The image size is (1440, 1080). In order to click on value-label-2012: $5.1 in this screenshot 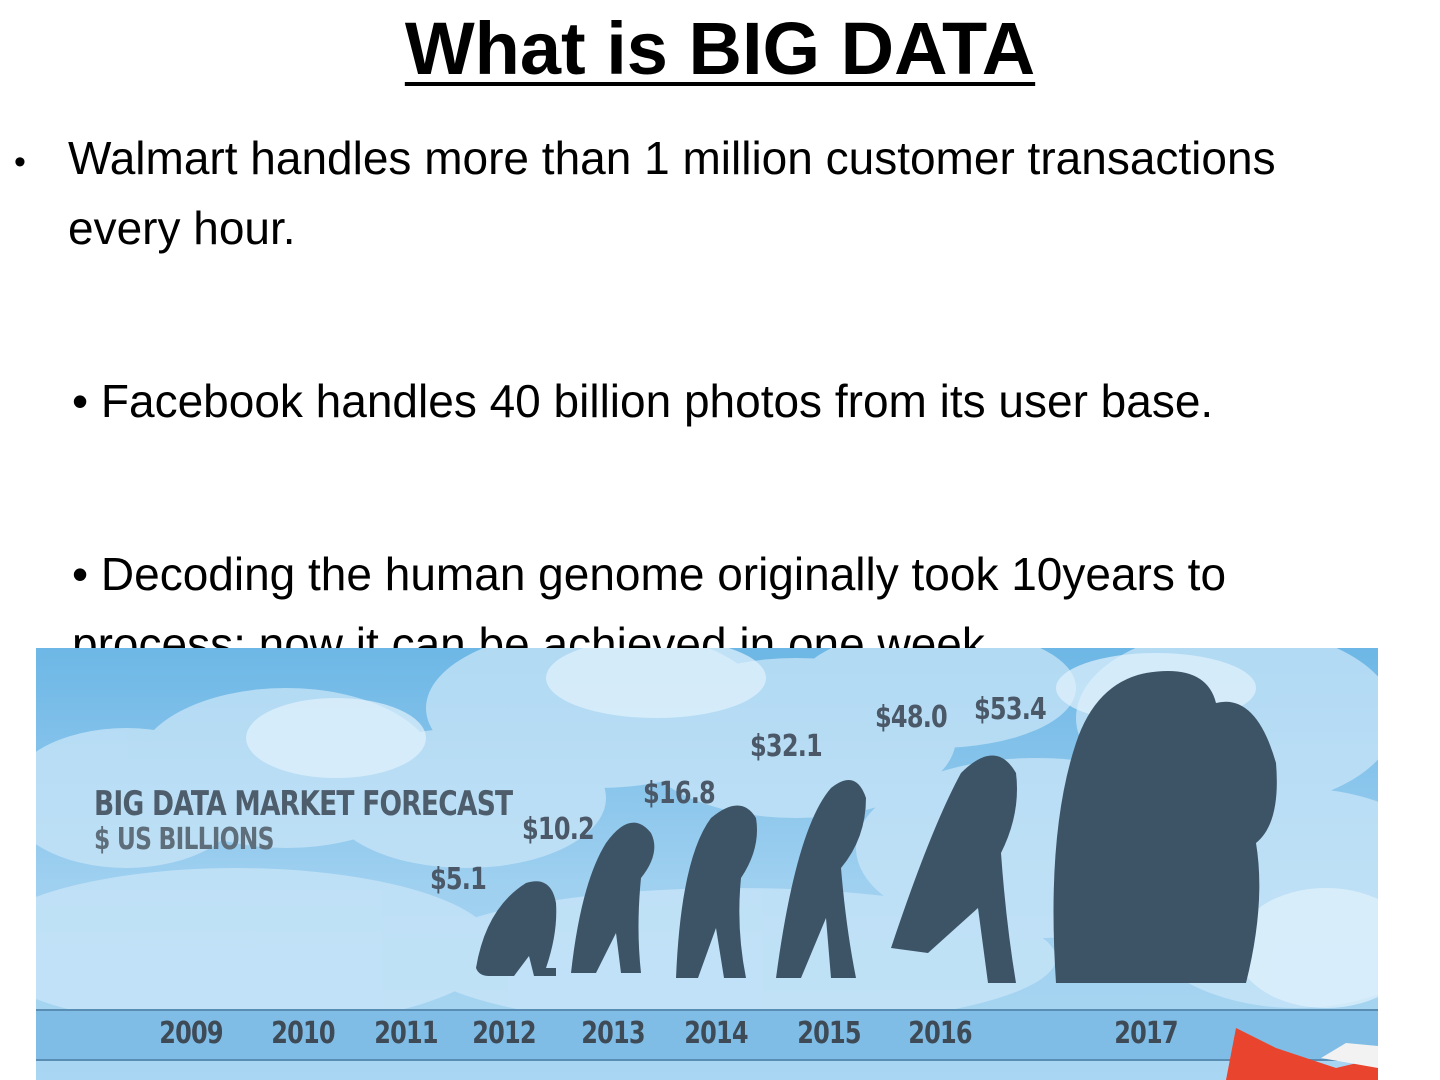, I will do `click(458, 879)`.